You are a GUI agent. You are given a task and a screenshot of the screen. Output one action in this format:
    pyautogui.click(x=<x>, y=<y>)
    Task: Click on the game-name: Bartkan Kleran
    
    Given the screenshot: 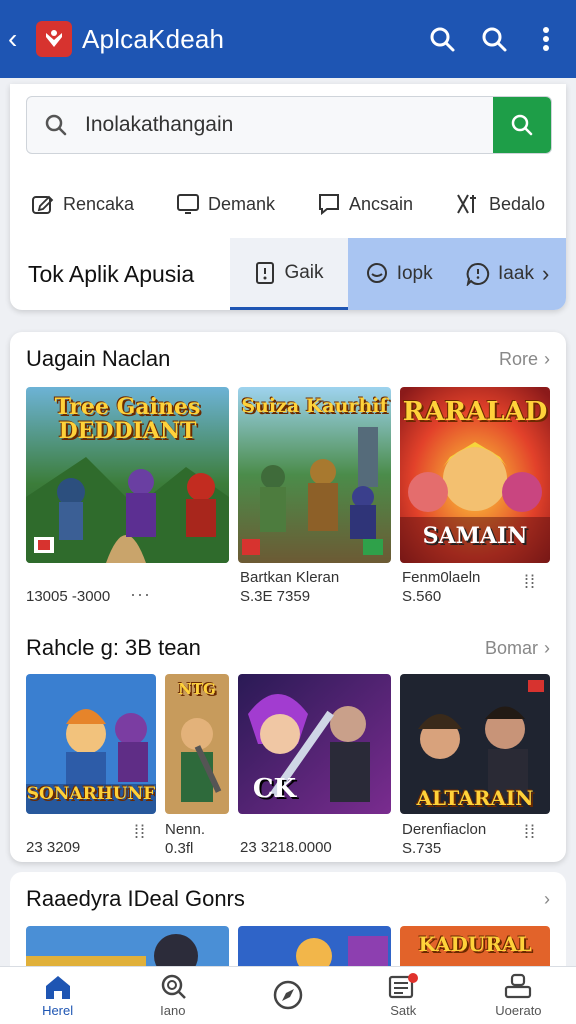 What is the action you would take?
    pyautogui.click(x=290, y=577)
    